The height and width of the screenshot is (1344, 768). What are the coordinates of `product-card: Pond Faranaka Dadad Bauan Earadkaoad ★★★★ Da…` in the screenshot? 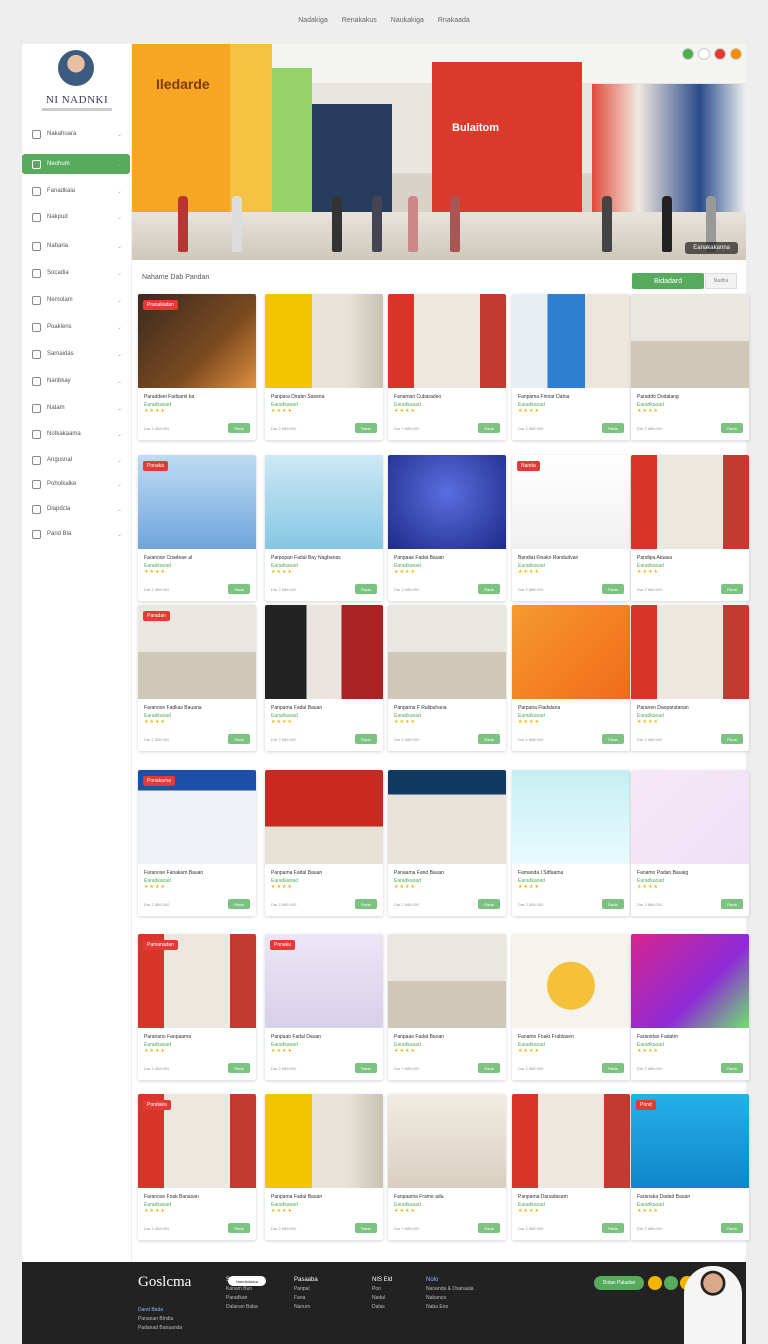 It's located at (690, 1167).